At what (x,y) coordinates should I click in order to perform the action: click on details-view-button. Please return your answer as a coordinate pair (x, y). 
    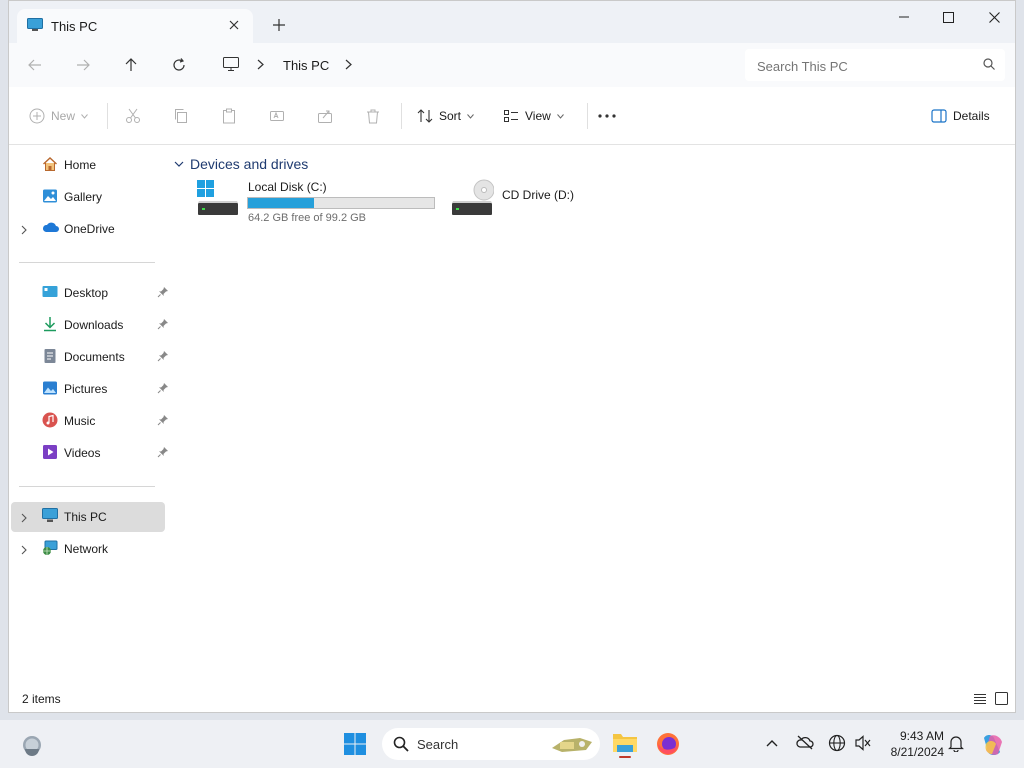
    Looking at the image, I should click on (980, 700).